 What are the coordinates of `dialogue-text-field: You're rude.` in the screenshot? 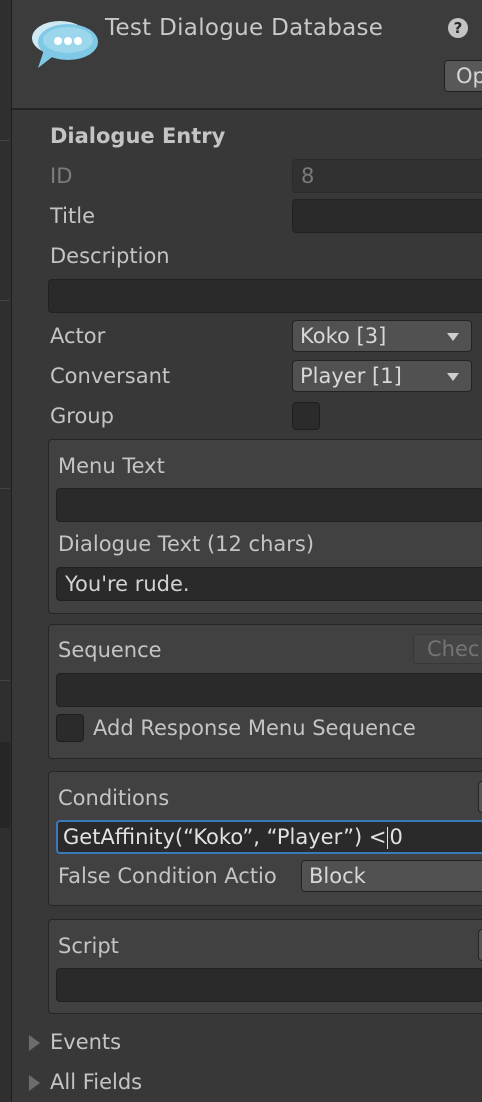 It's located at (269, 584).